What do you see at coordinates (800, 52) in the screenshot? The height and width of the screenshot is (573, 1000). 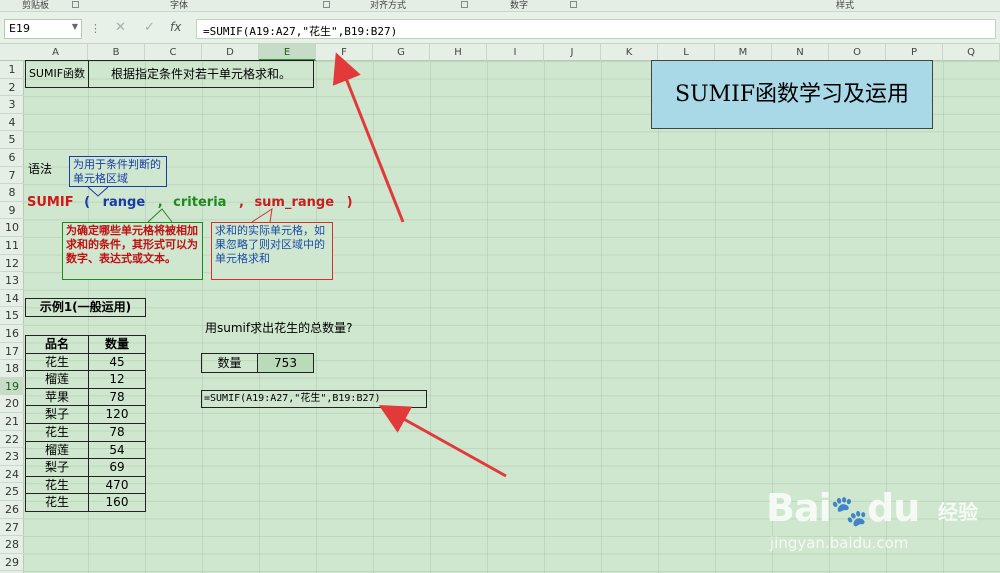 I see `column-header-n: N` at bounding box center [800, 52].